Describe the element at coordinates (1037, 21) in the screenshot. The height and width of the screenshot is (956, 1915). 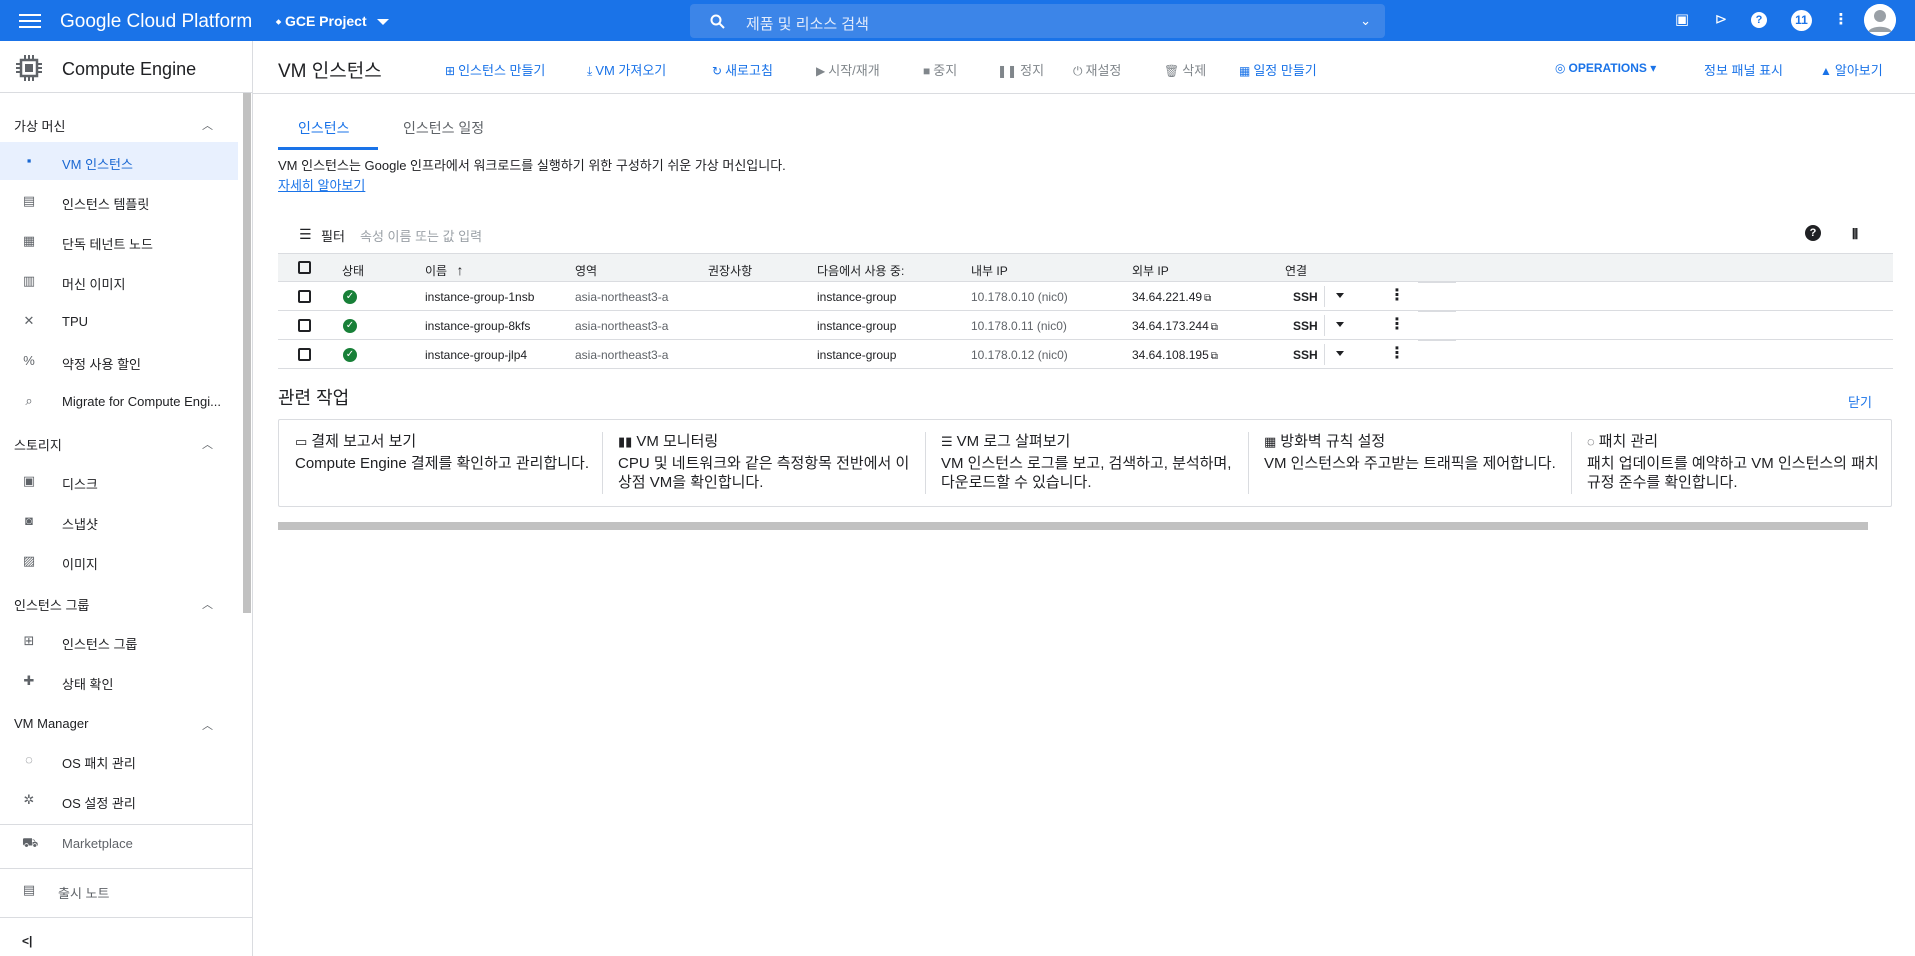
I see `search-bar: 제품 및 리소스 검색 ⌄` at that location.